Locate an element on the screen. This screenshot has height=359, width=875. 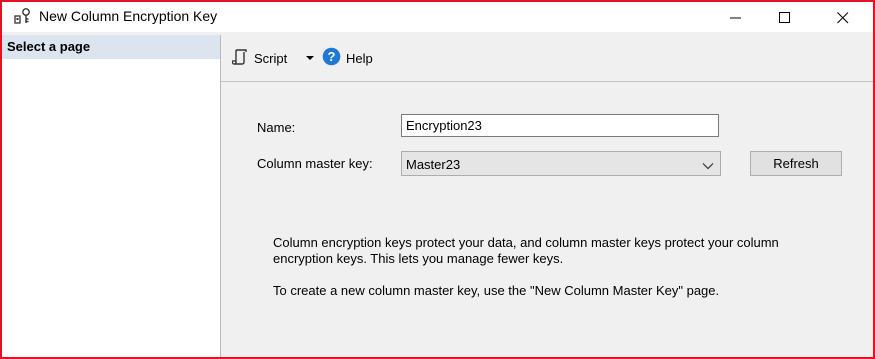
minimize-icon is located at coordinates (735, 18).